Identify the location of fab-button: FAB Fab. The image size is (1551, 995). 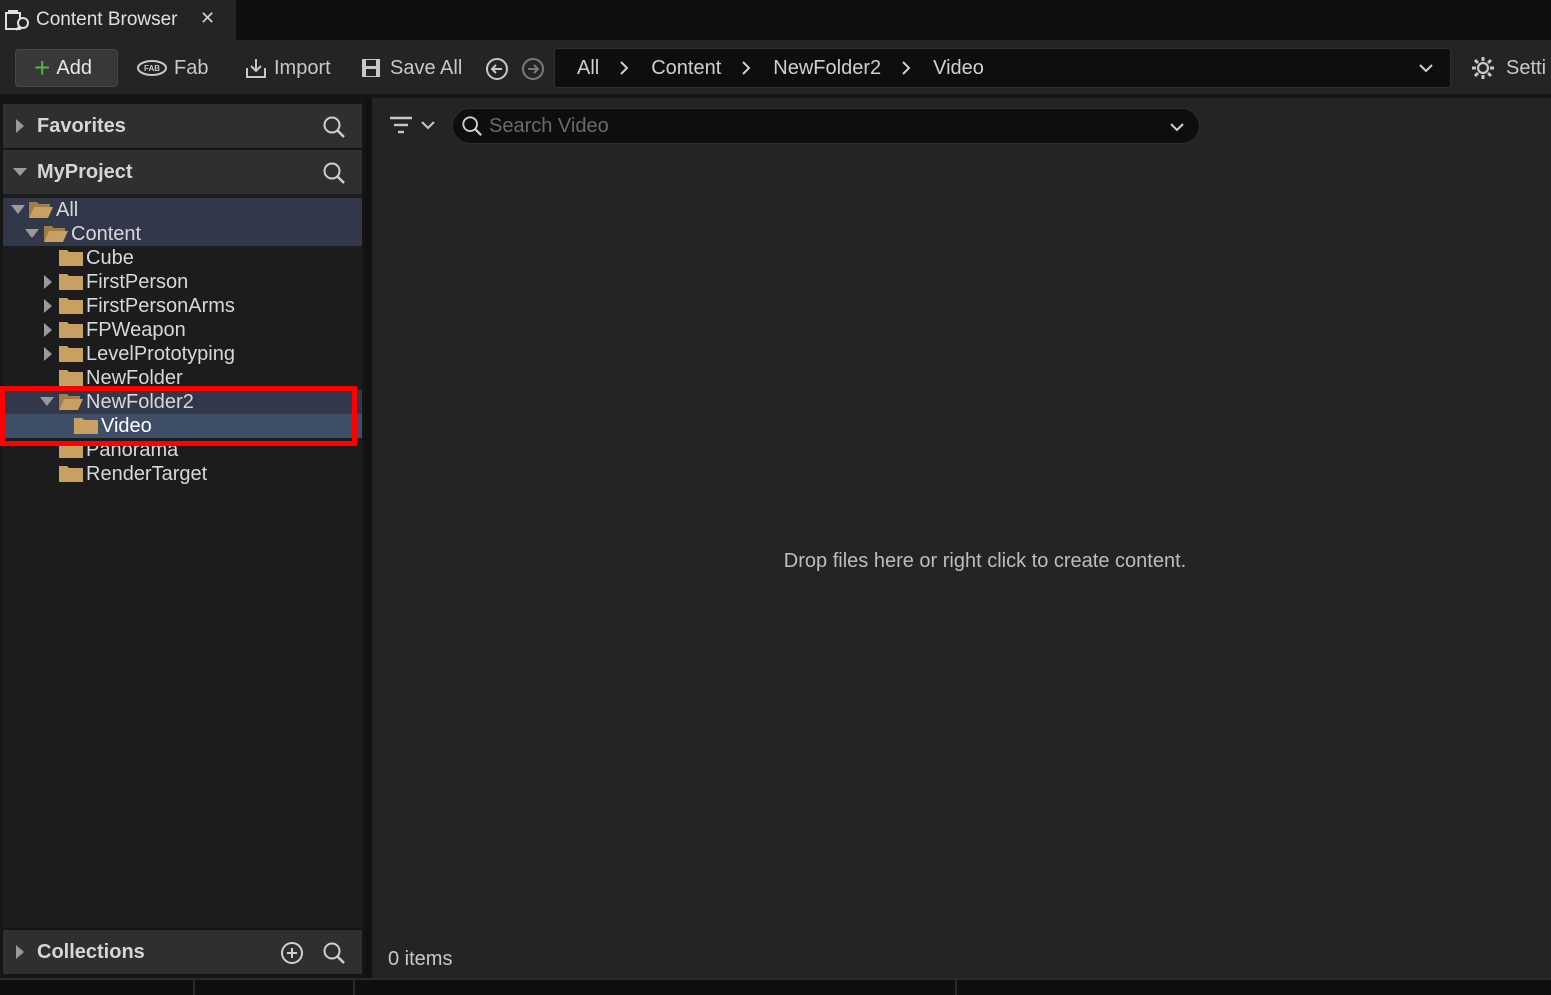
(172, 68).